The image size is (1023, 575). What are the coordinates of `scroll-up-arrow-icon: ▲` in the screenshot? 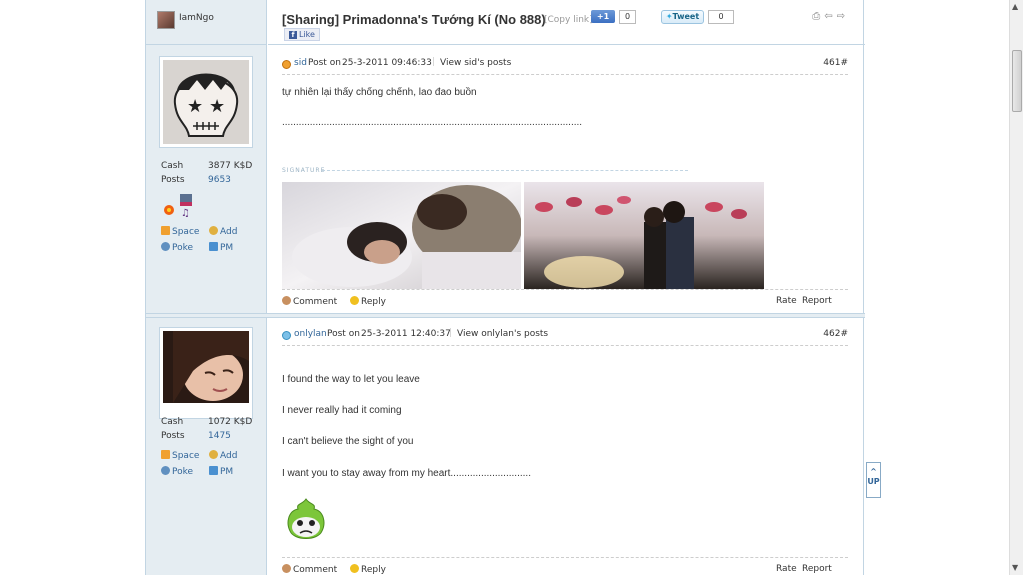 It's located at (1015, 6).